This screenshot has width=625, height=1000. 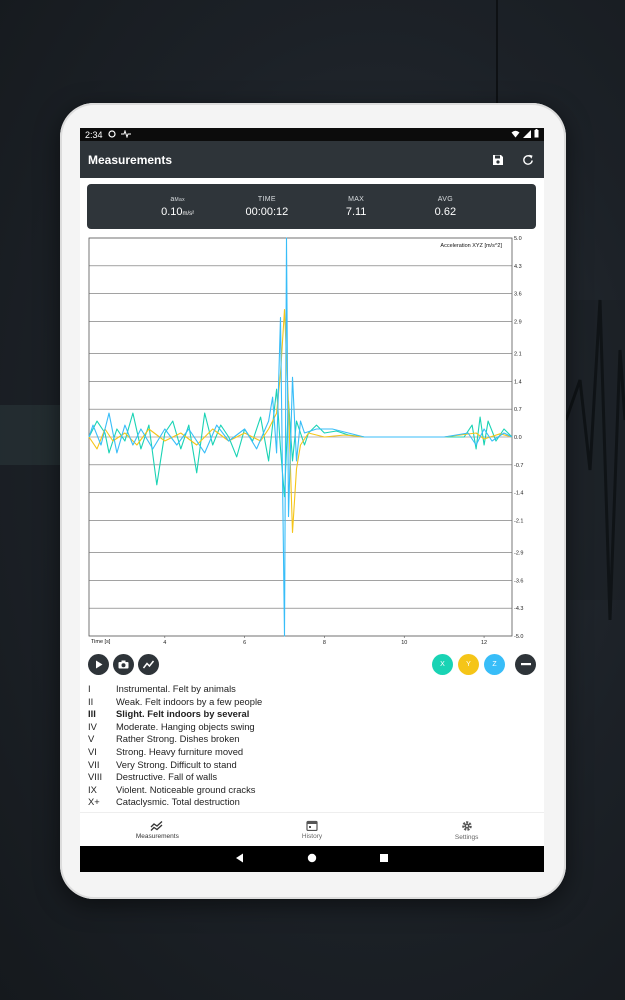 What do you see at coordinates (445, 199) in the screenshot?
I see `stat-avg-label: AVG` at bounding box center [445, 199].